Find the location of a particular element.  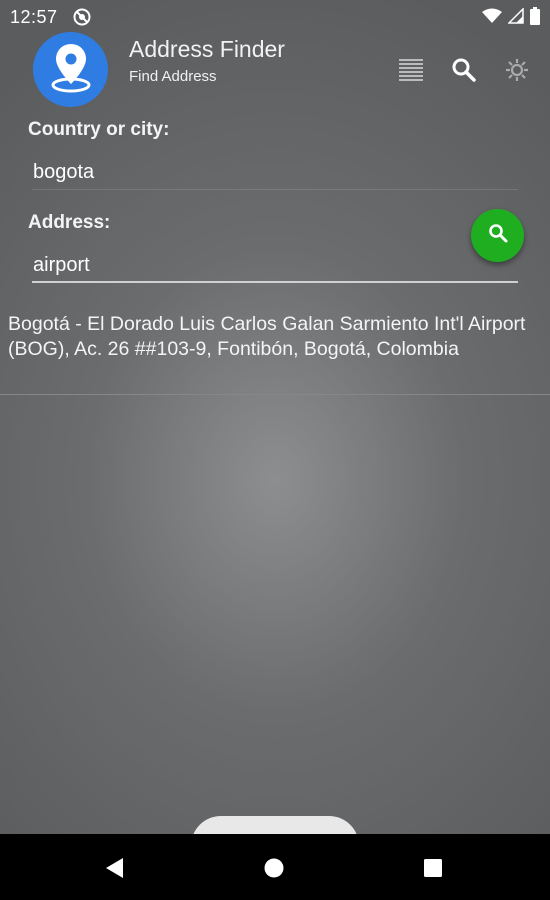

address-input-underline is located at coordinates (275, 282).